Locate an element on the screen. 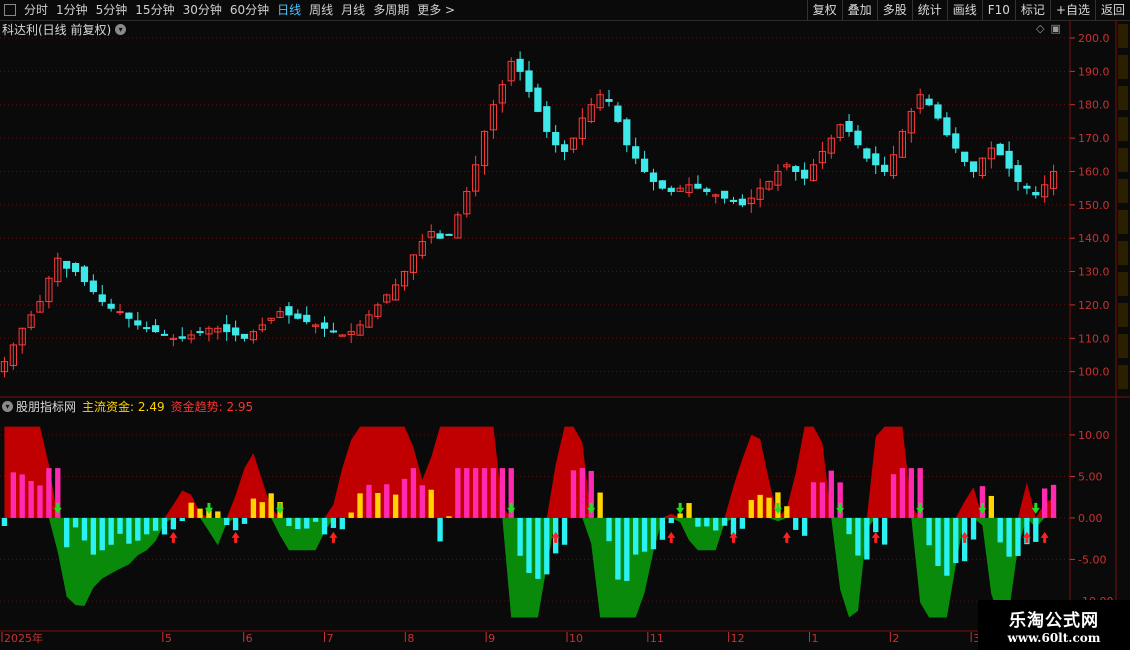 This screenshot has width=1130, height=650. tab-daily: 日线 is located at coordinates (289, 10).